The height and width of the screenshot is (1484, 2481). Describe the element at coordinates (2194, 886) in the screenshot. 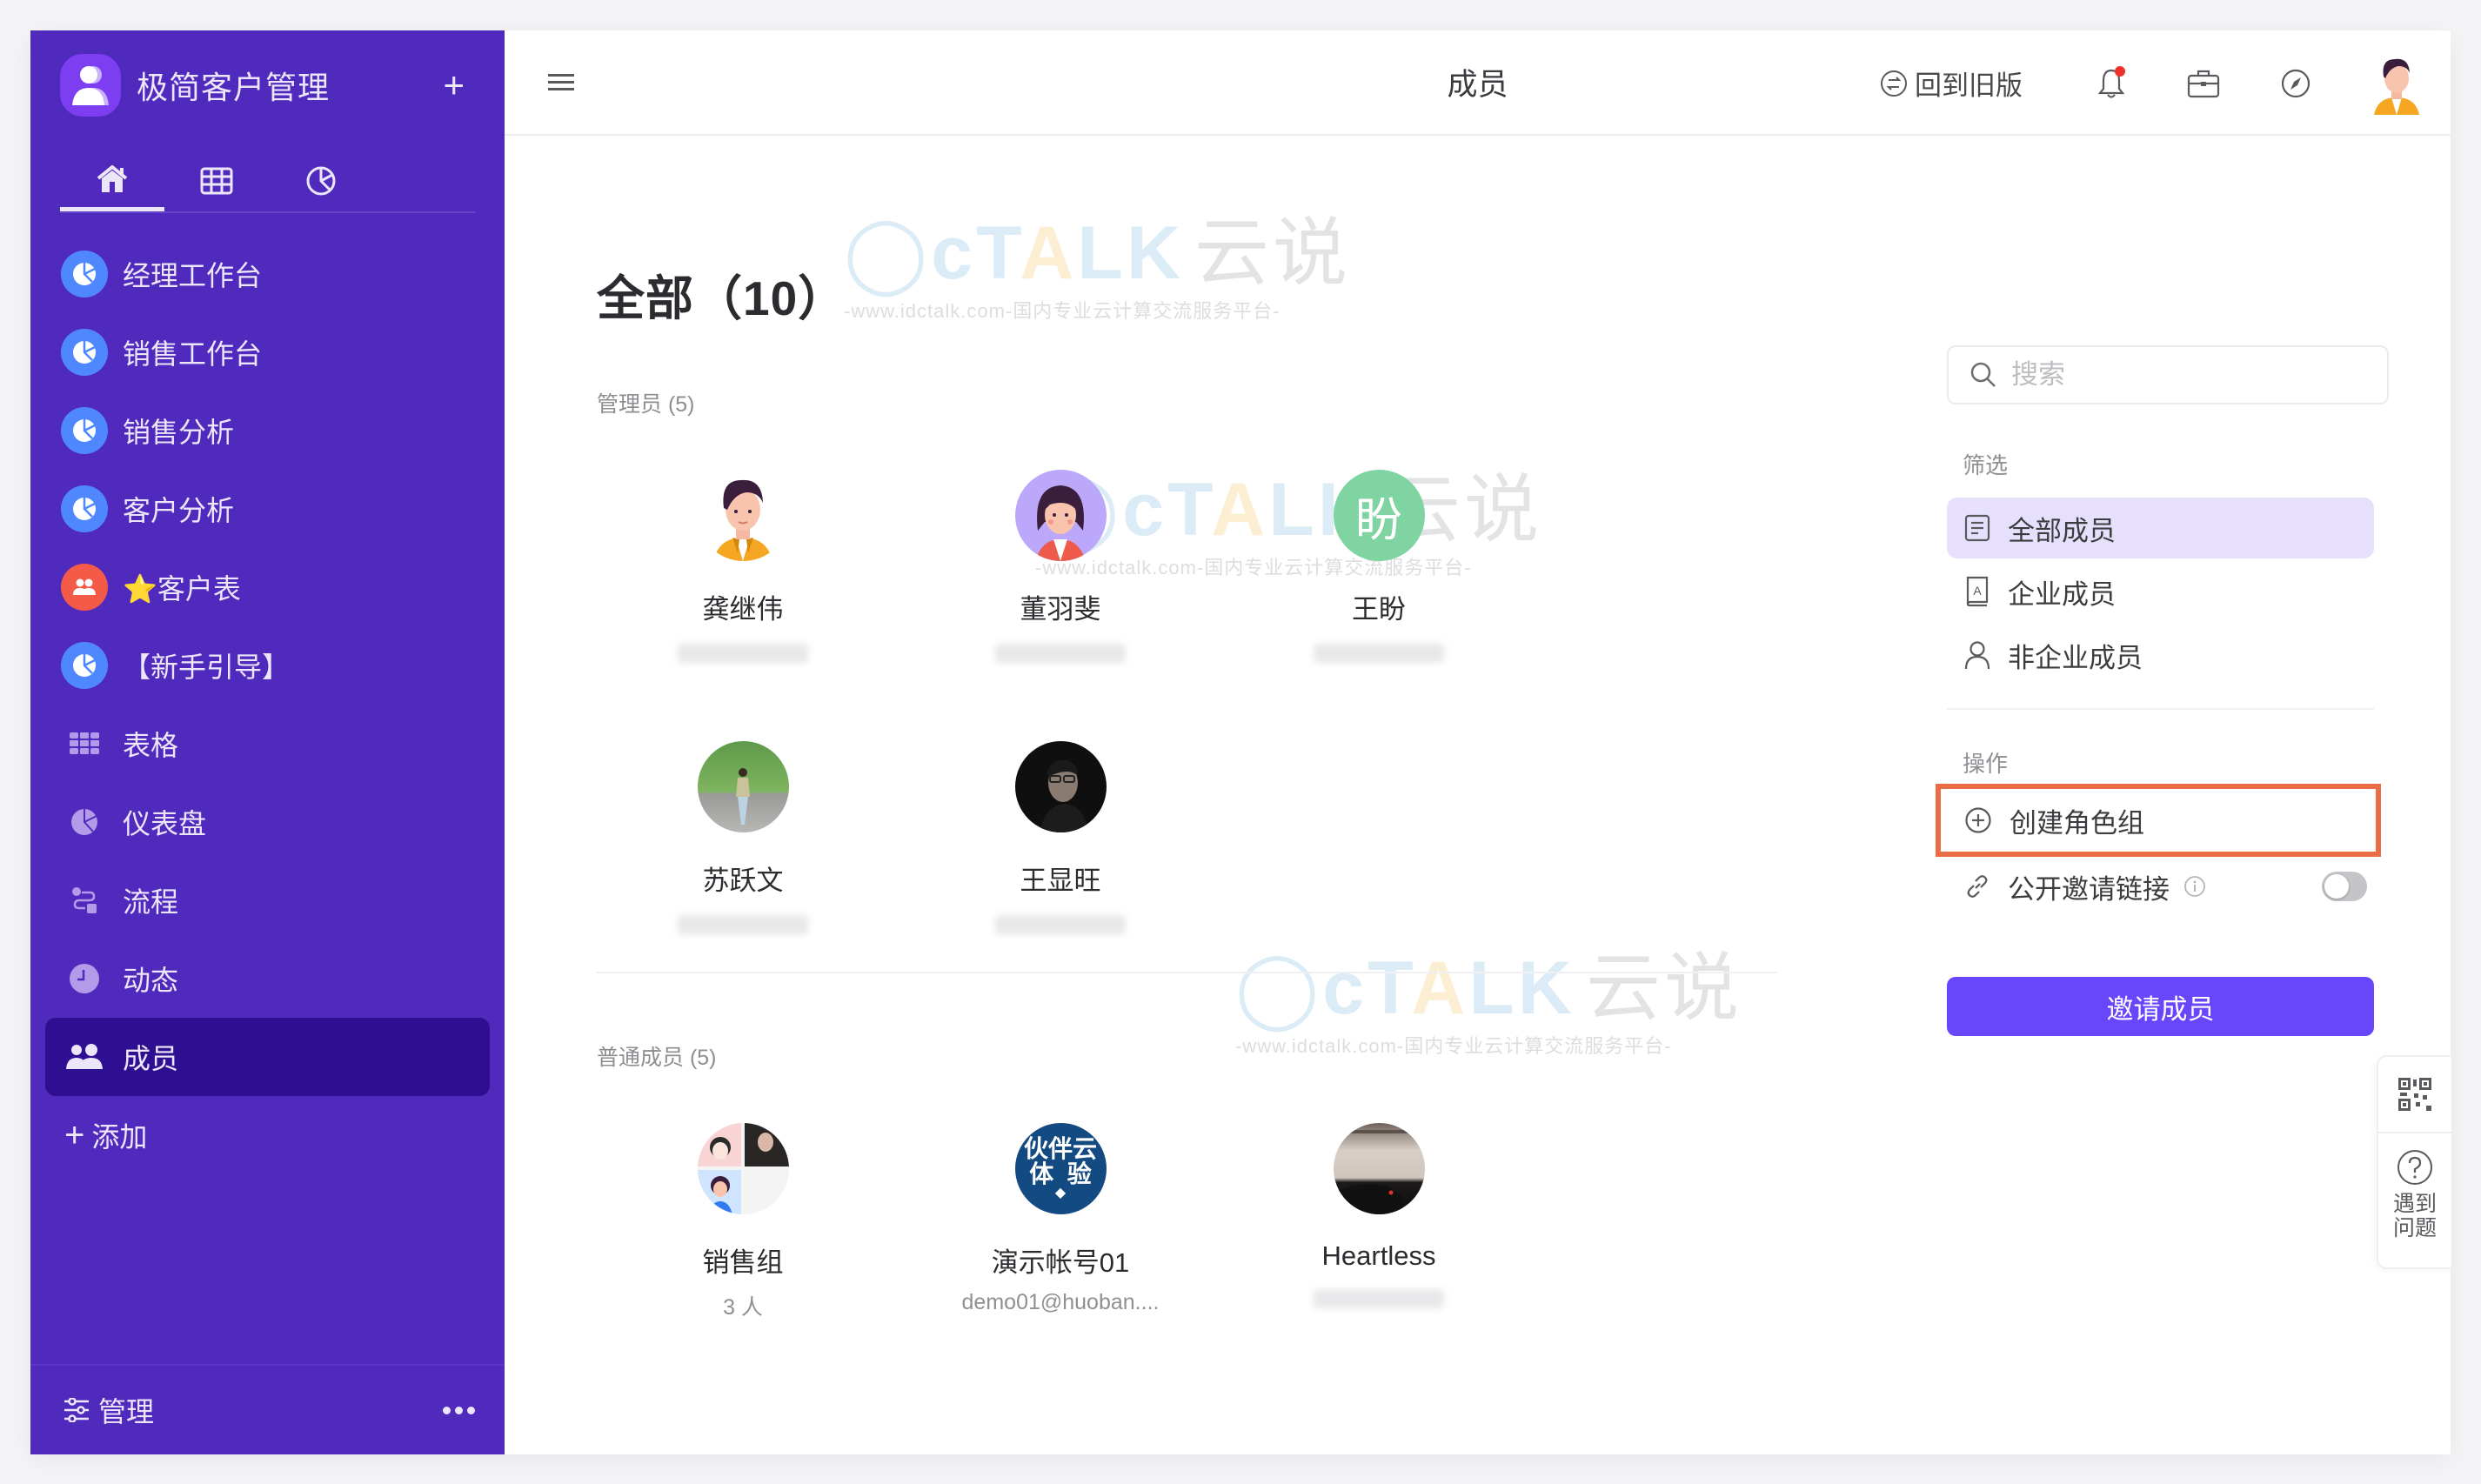

I see `info-icon` at that location.